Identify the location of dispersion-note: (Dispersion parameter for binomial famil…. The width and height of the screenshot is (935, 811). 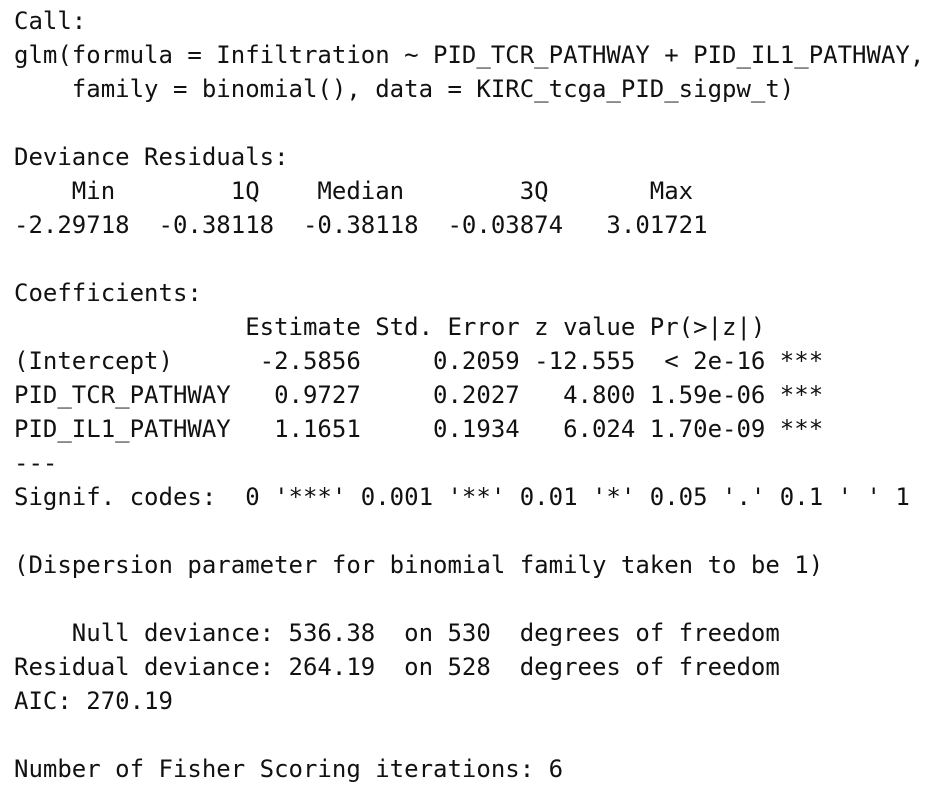
(419, 565).